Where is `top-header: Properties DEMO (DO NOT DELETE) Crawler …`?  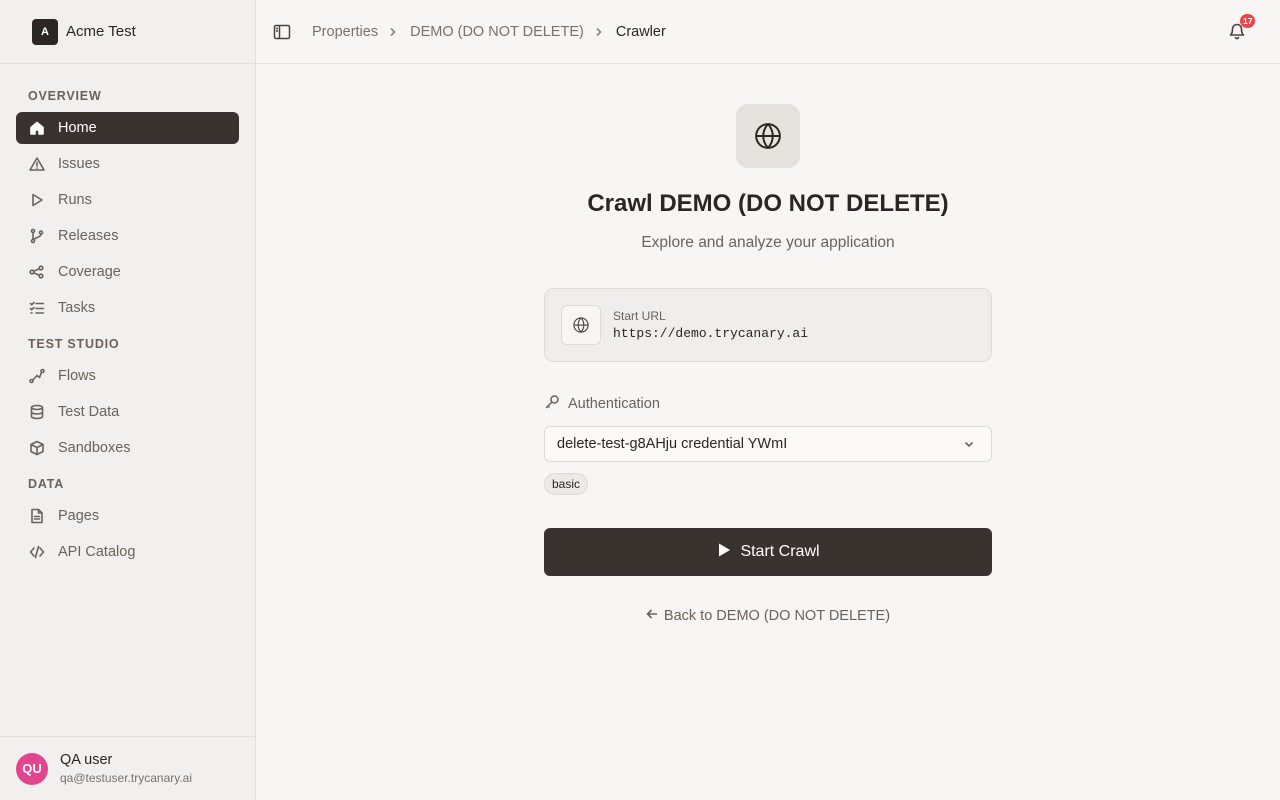 top-header: Properties DEMO (DO NOT DELETE) Crawler … is located at coordinates (768, 32).